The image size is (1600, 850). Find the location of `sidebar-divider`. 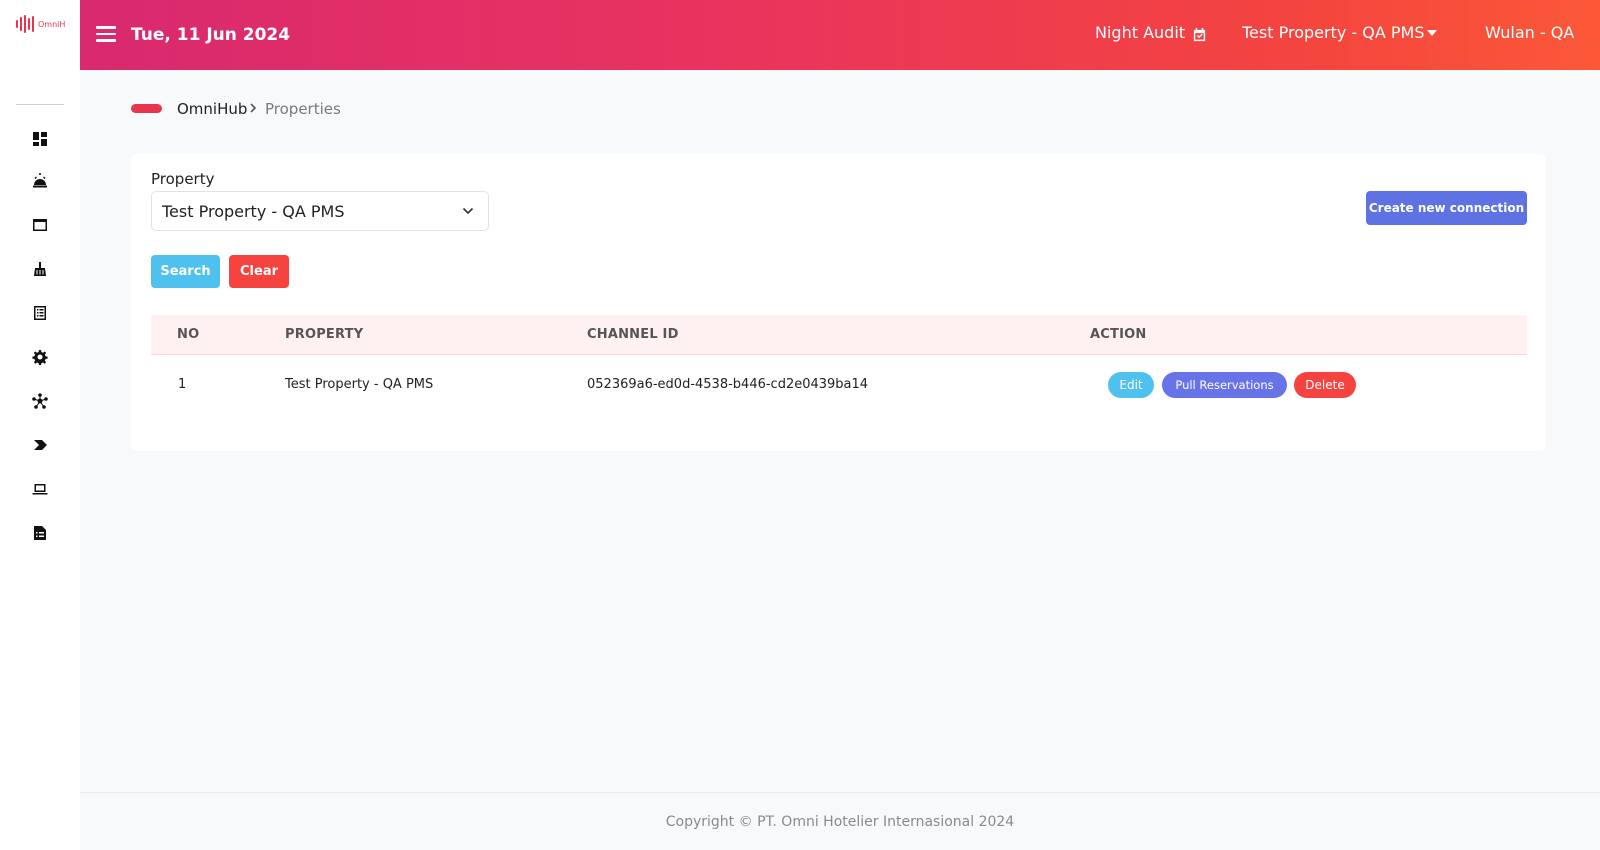

sidebar-divider is located at coordinates (40, 104).